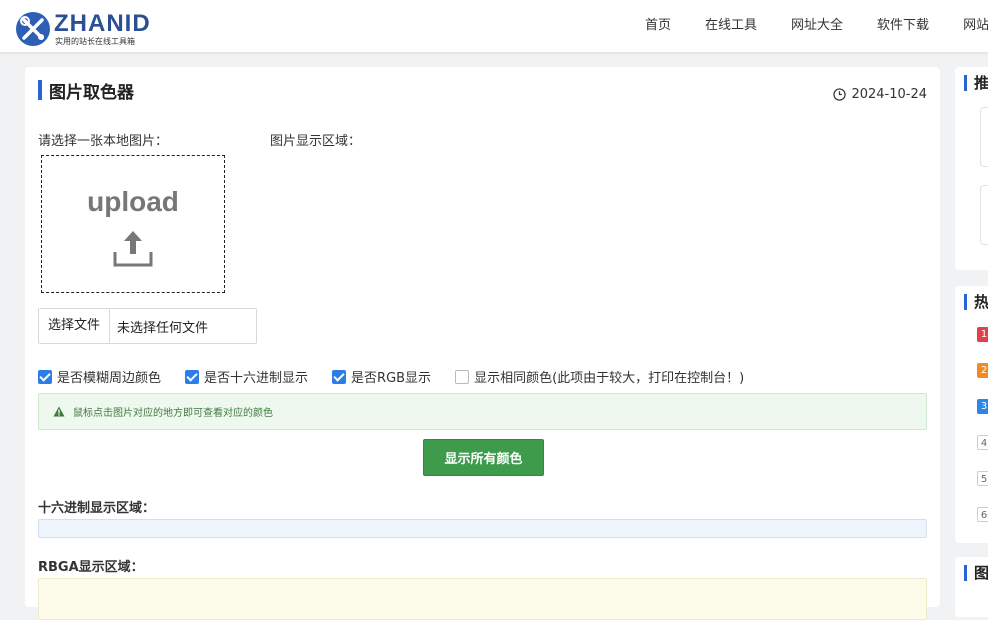 The image size is (988, 620). Describe the element at coordinates (609, 378) in the screenshot. I see `checkbox-label: 显示相同颜色(此项由于较大，打印在控制台！)` at that location.